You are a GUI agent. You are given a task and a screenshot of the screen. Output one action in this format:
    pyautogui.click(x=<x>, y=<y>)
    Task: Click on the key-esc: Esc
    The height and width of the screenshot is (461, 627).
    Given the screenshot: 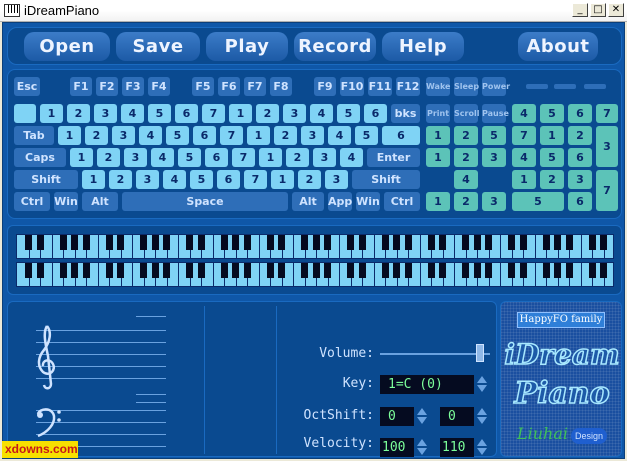 What is the action you would take?
    pyautogui.click(x=27, y=86)
    